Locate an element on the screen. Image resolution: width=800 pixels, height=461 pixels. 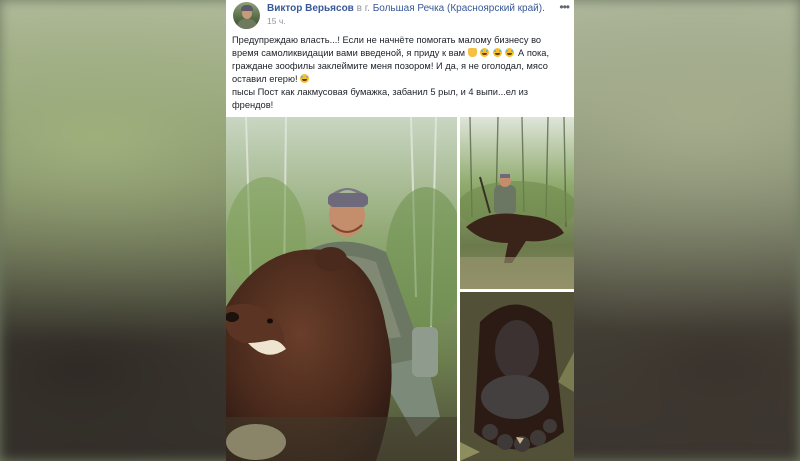
post-timestamp: 15 ч. is located at coordinates (276, 21).